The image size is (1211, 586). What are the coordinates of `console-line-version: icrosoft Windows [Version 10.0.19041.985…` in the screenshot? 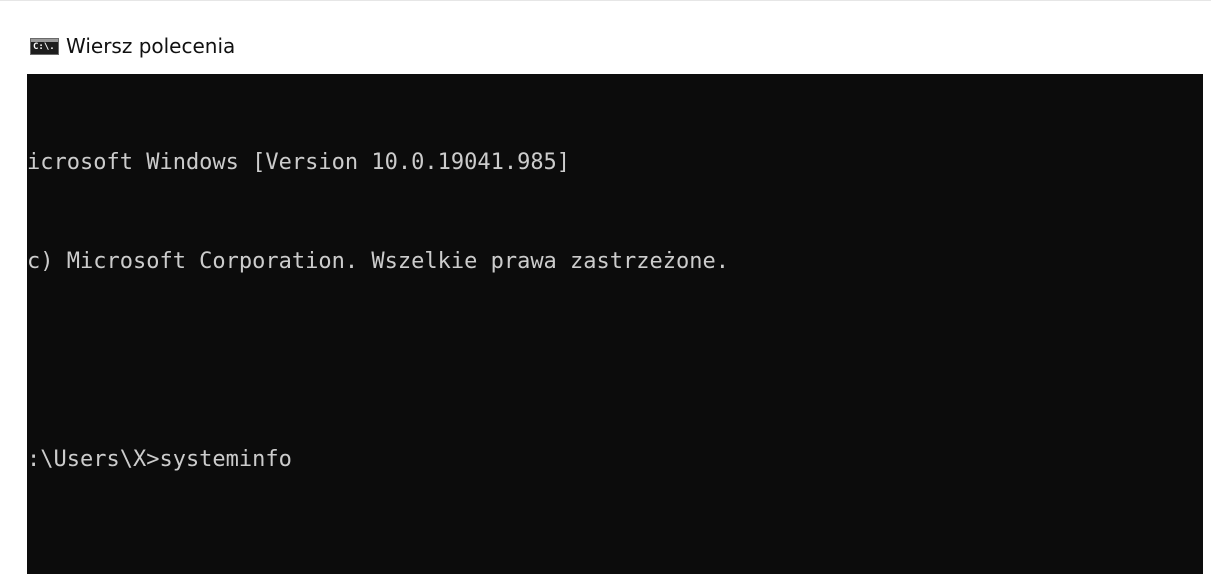 It's located at (299, 162).